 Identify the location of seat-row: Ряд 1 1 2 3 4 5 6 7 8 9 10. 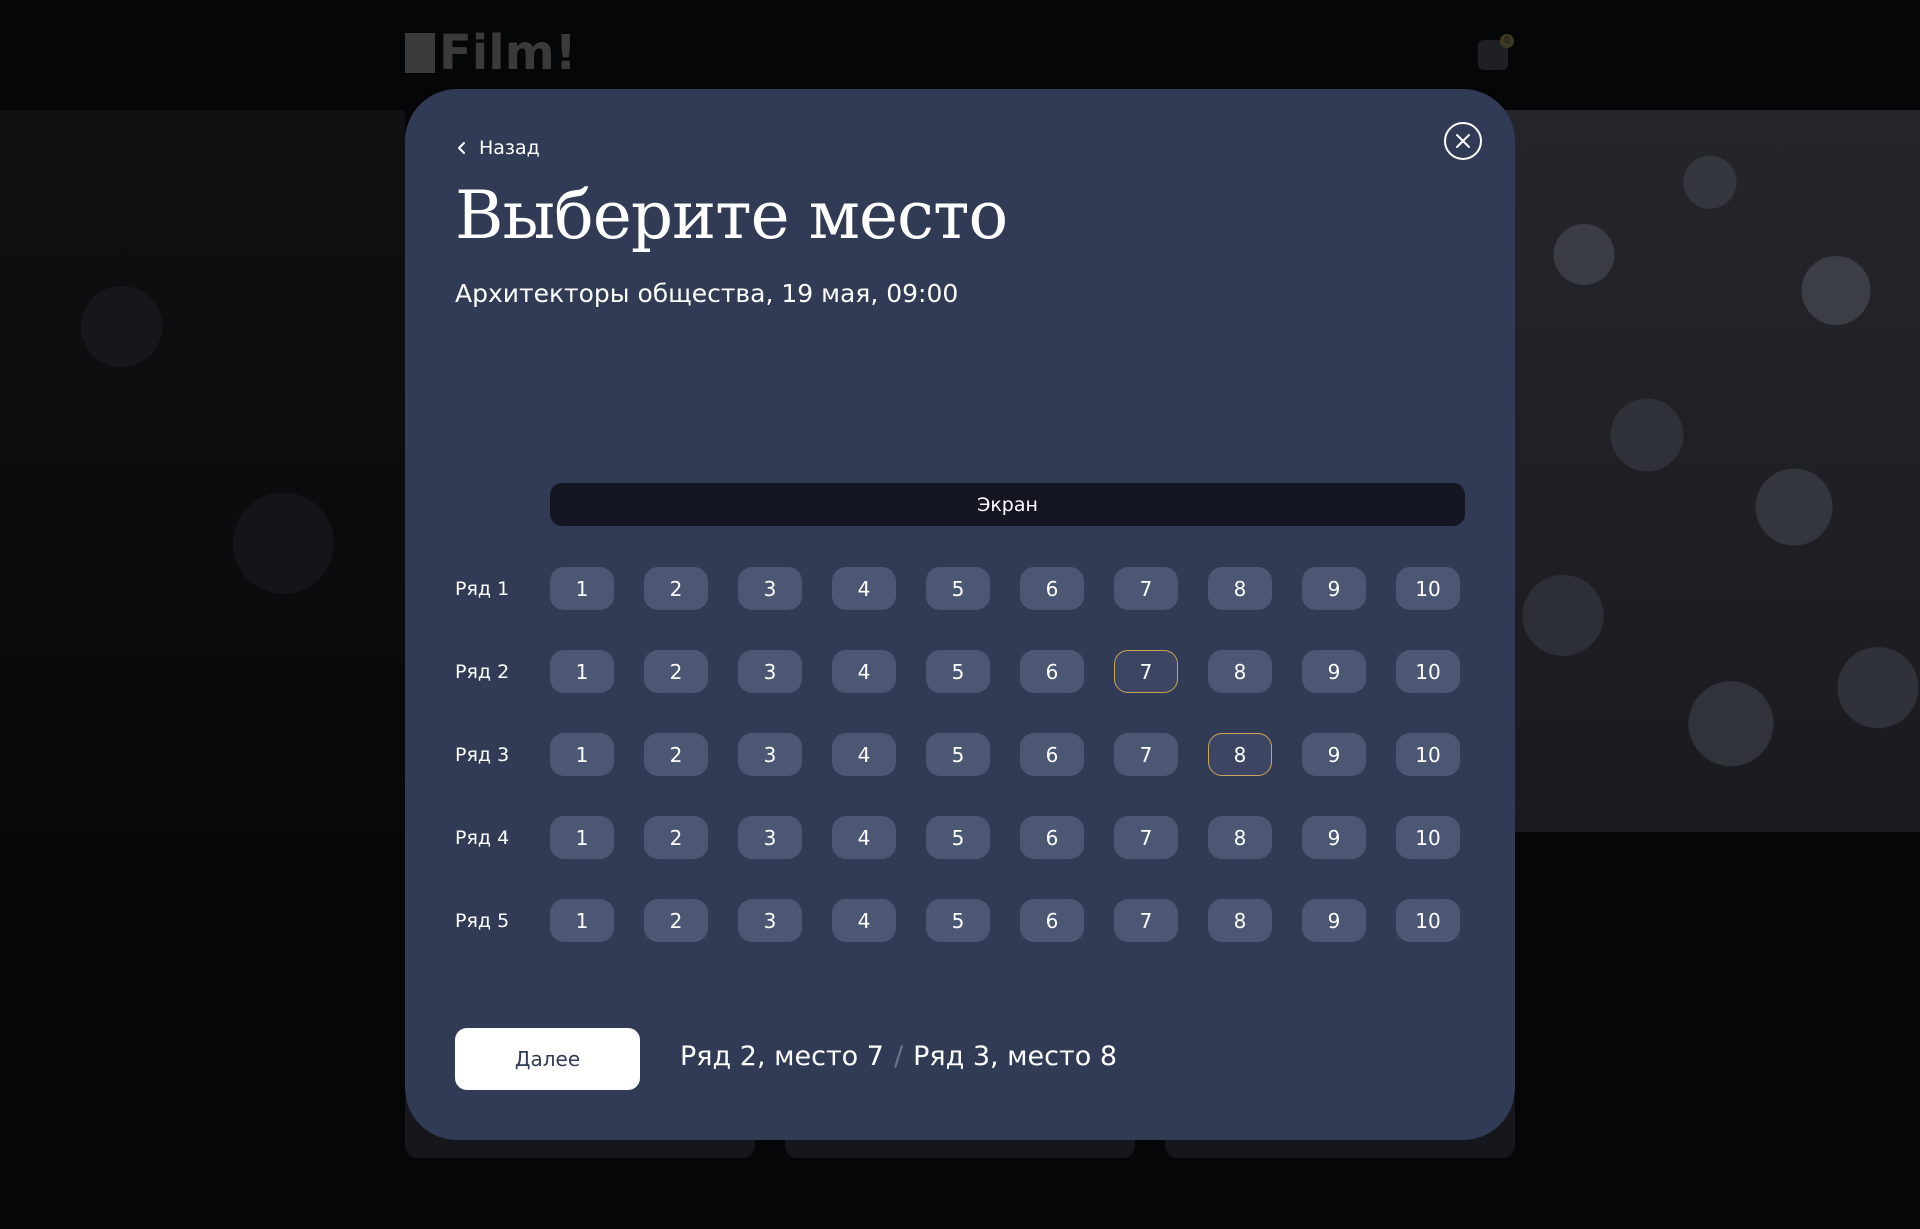
(957, 588).